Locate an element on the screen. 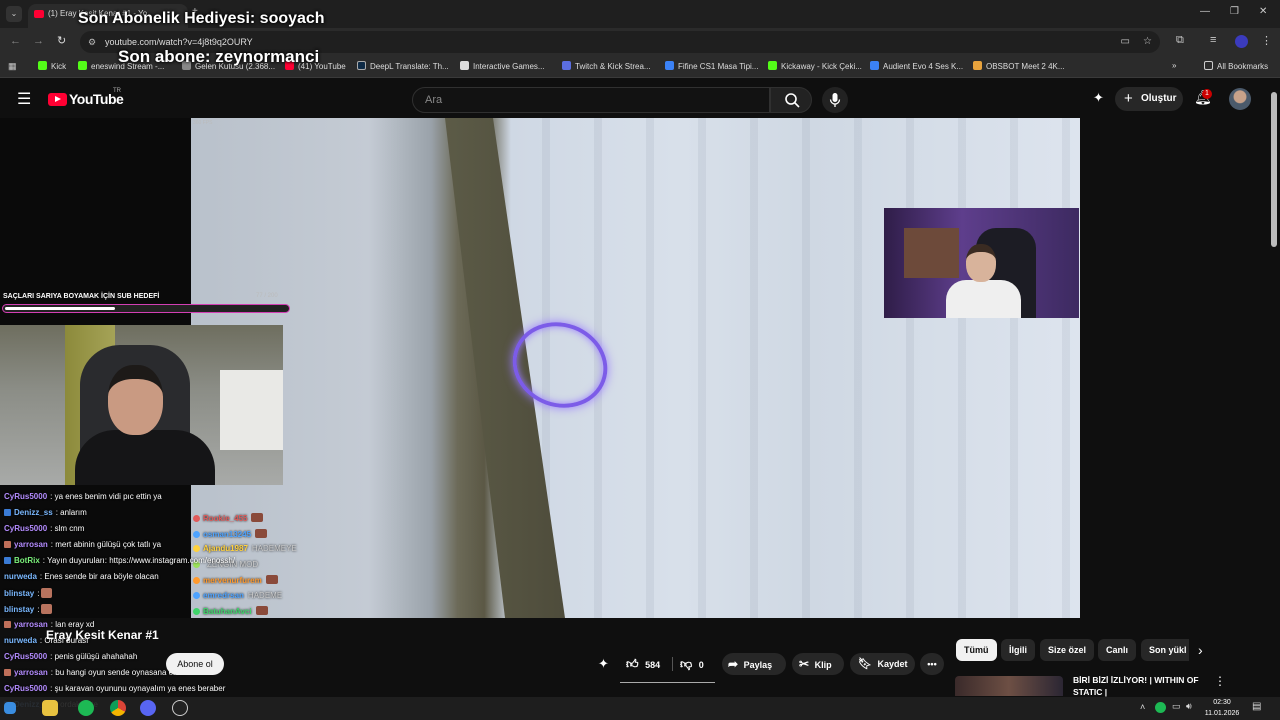 Image resolution: width=1280 pixels, height=720 pixels. deepl-icon is located at coordinates (361, 65).